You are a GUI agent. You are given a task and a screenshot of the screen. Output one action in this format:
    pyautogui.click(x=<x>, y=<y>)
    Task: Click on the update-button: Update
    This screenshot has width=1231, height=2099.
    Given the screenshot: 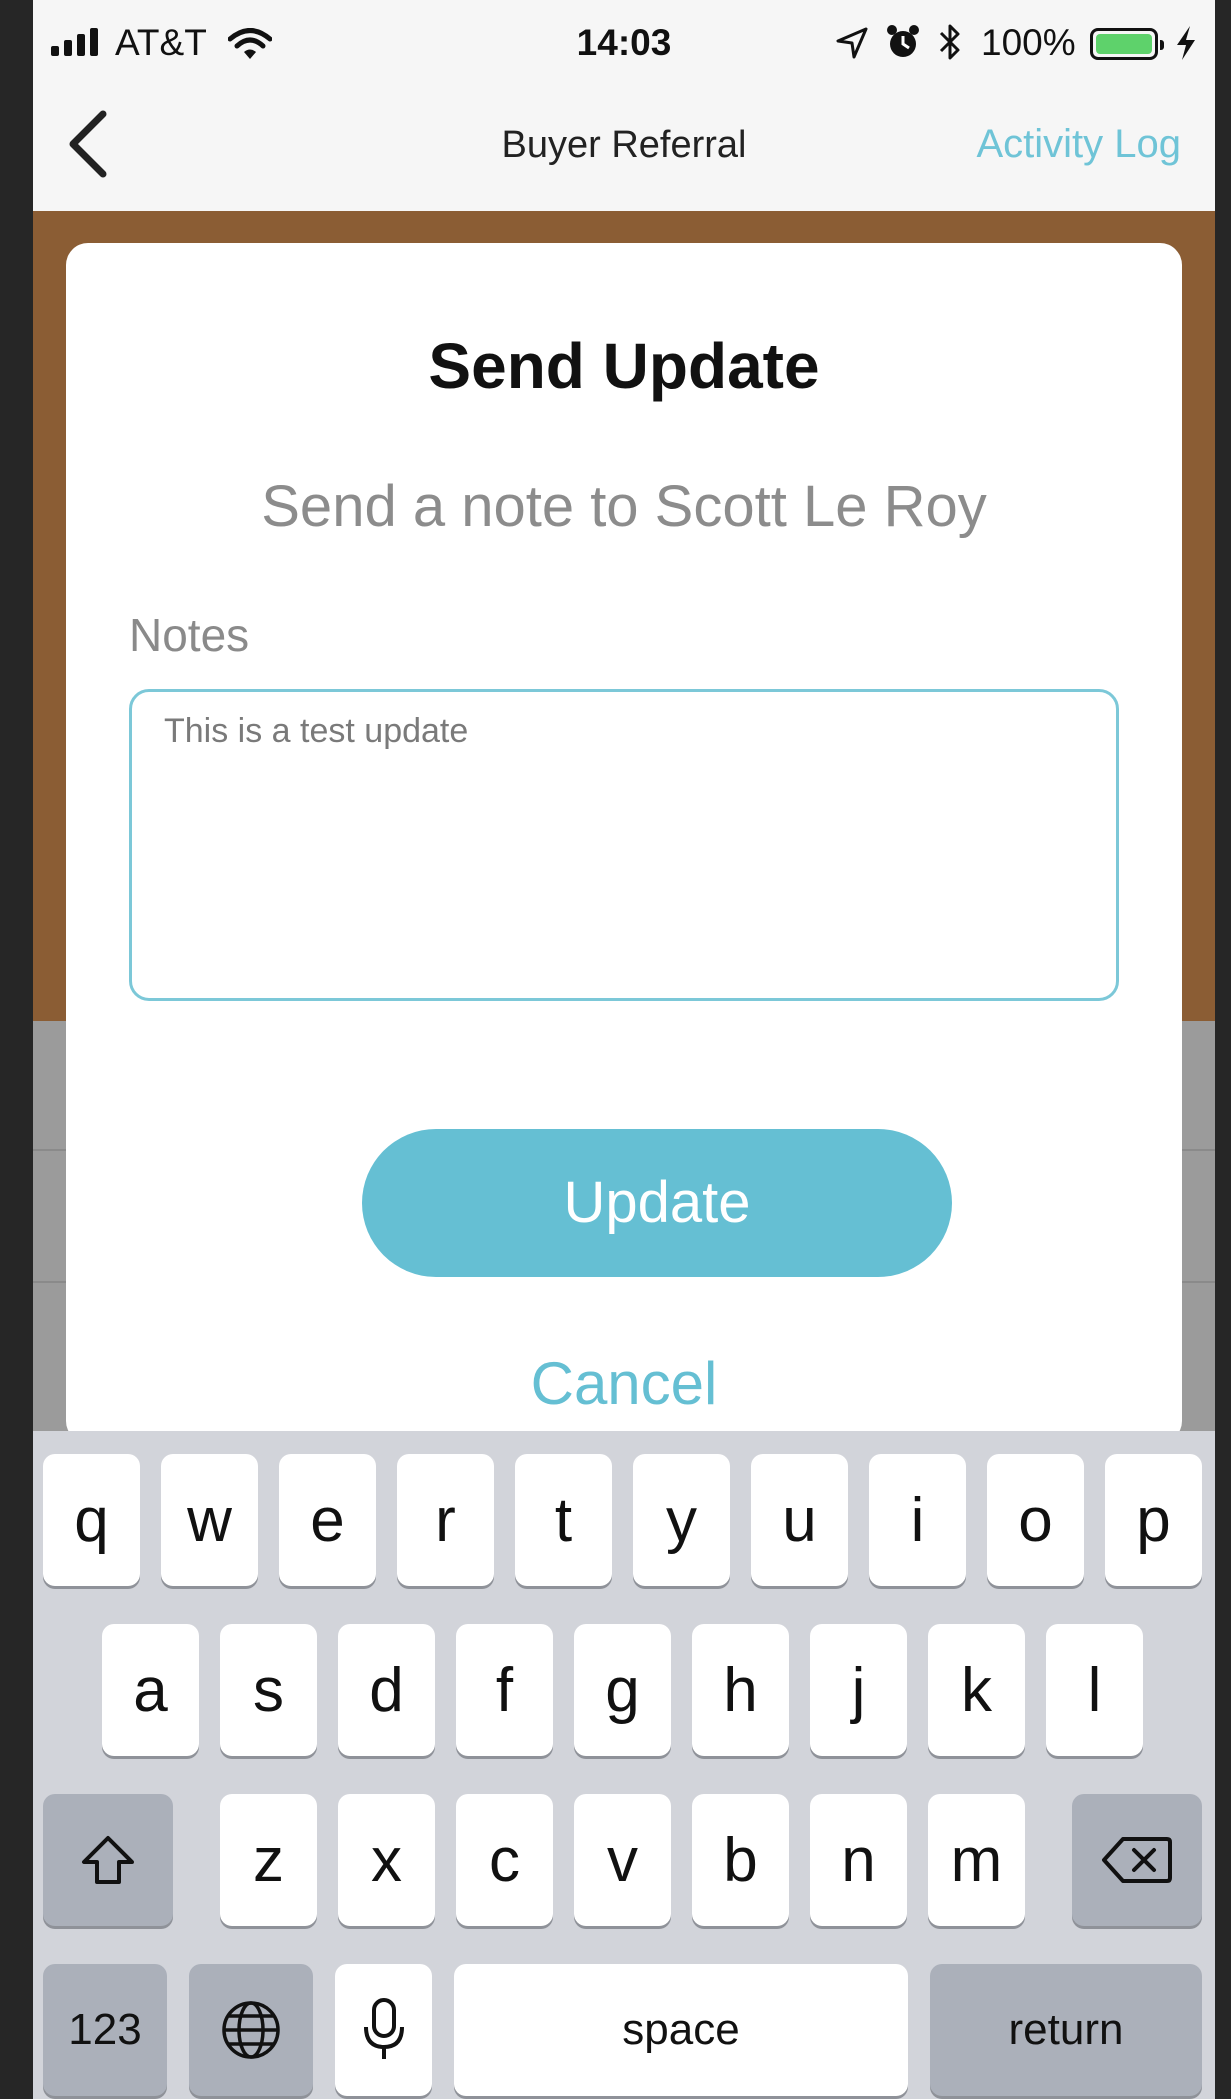 What is the action you would take?
    pyautogui.click(x=657, y=1203)
    